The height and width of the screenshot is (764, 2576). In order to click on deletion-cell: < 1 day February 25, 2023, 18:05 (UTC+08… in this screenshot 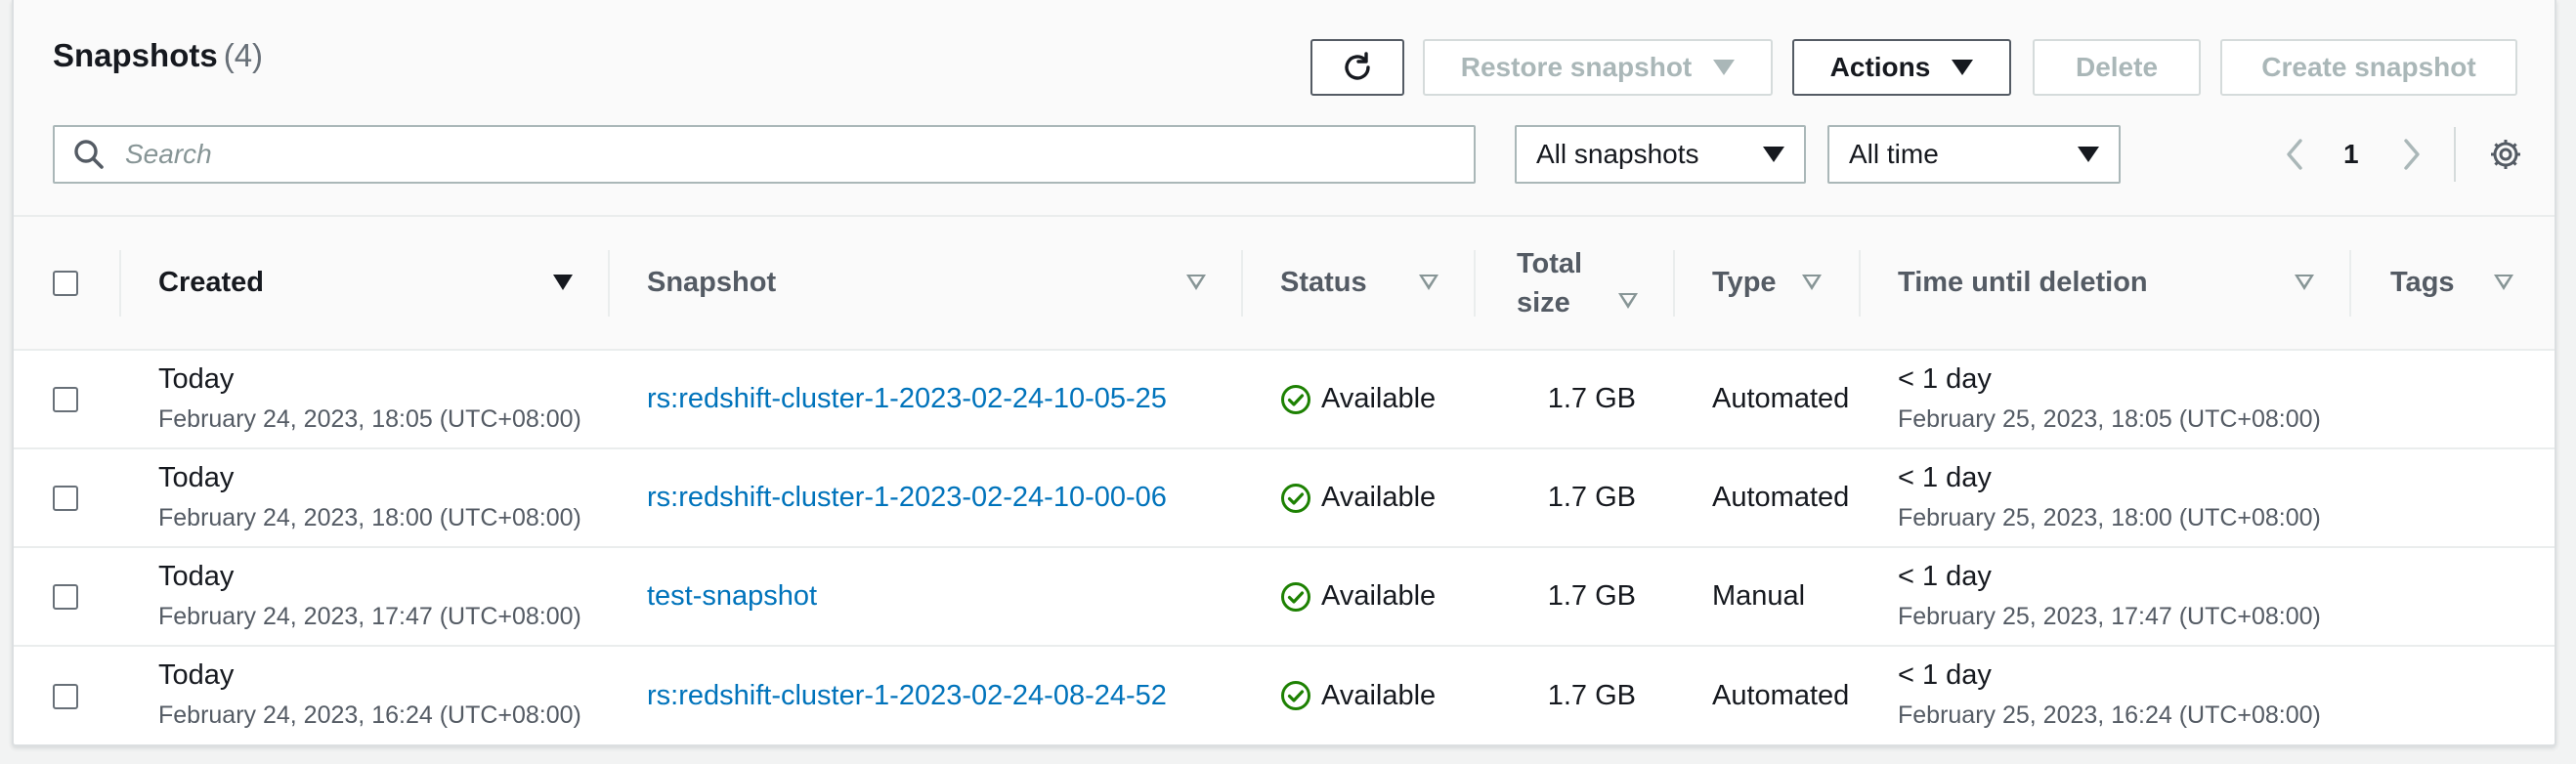, I will do `click(2106, 399)`.